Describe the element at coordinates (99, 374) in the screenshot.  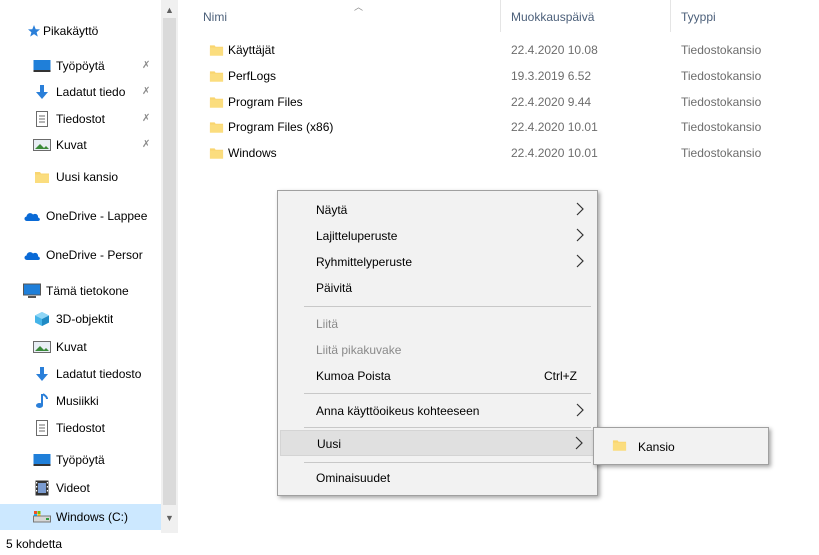
I see `nav-item-label: Ladatut tiedosto` at that location.